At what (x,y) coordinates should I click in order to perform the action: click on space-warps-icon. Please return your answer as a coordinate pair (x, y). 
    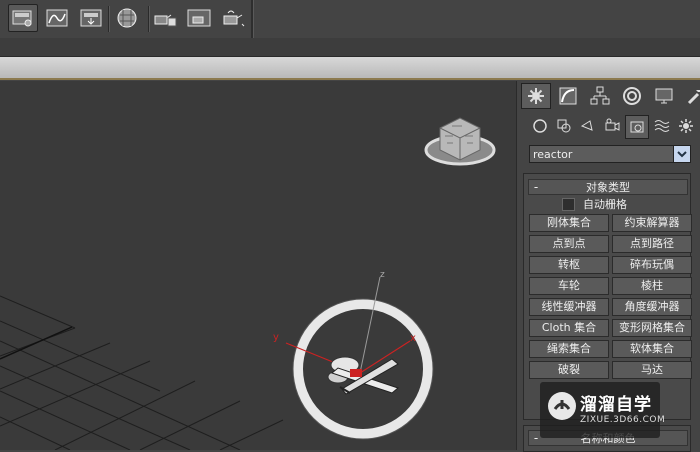
    Looking at the image, I should click on (662, 126).